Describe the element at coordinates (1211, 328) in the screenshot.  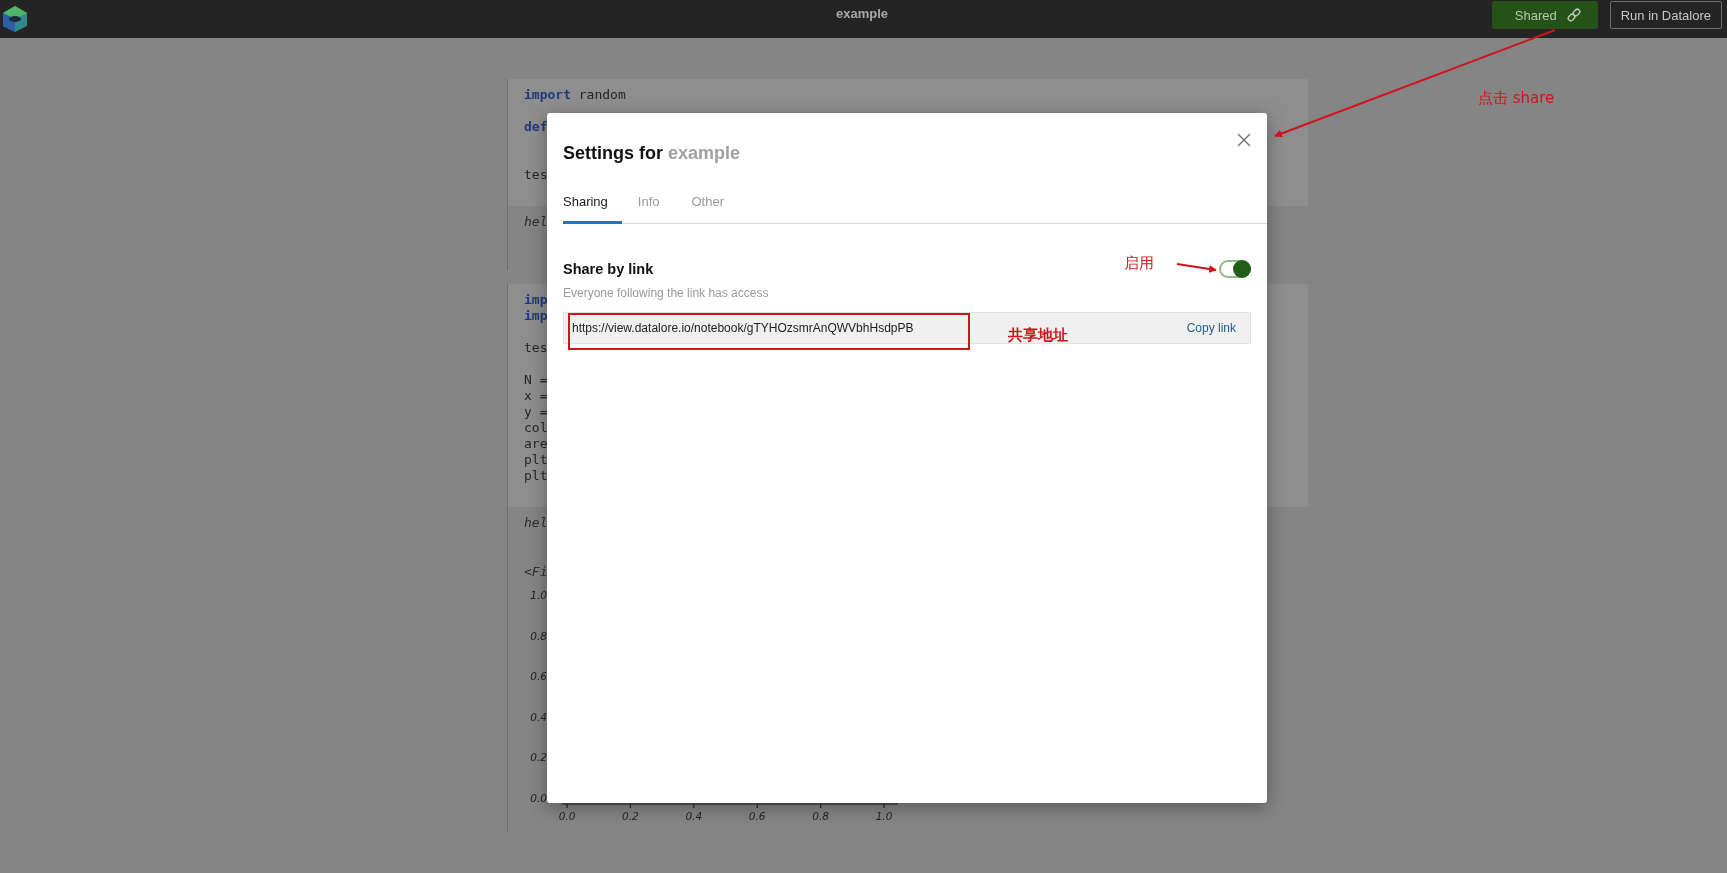
I see `copy-link: Copy link` at that location.